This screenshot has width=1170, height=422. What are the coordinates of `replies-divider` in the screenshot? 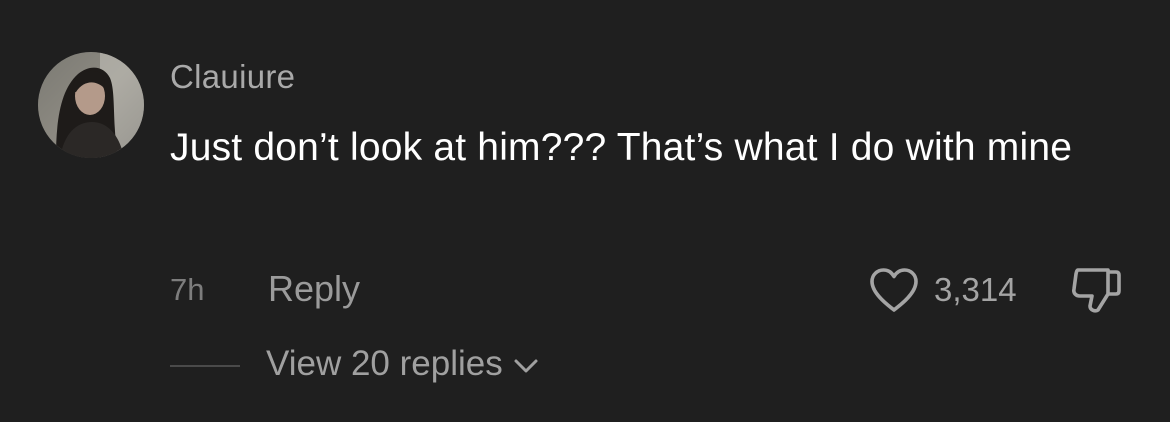 It's located at (205, 366).